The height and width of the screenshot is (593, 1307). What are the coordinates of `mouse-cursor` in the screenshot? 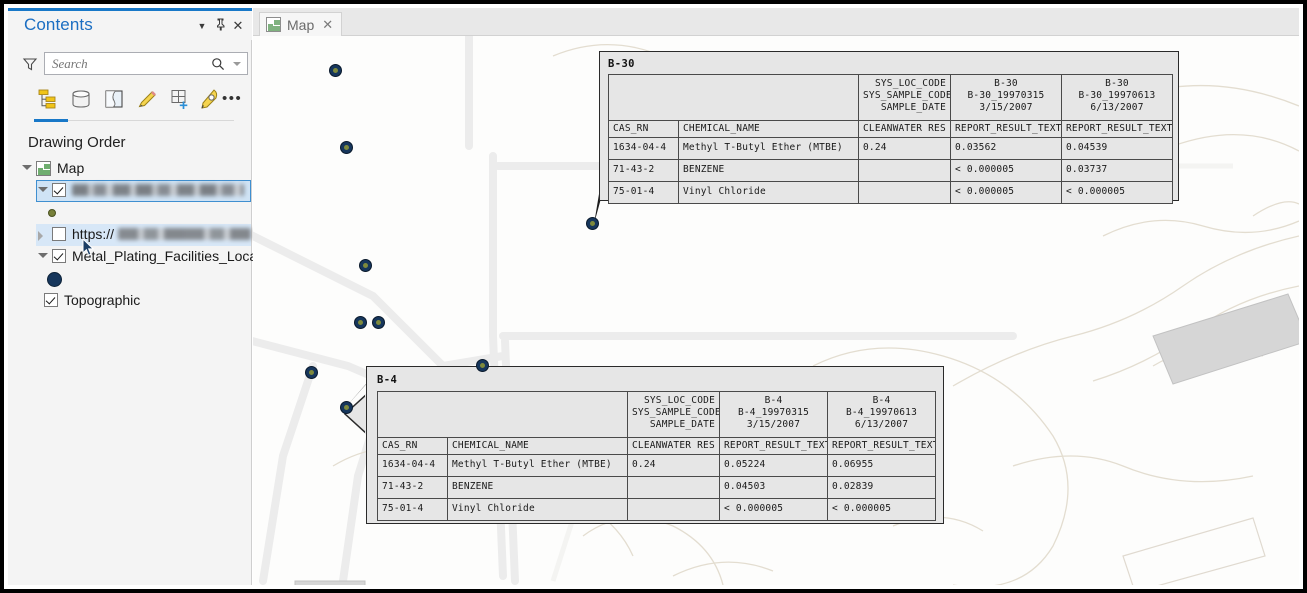 It's located at (88, 247).